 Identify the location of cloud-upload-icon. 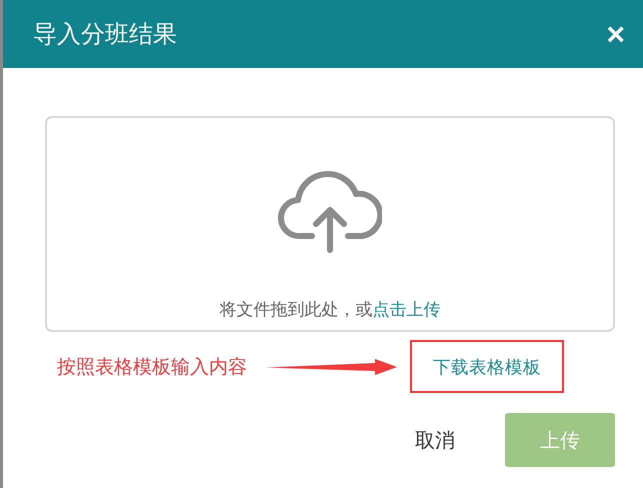
(330, 212).